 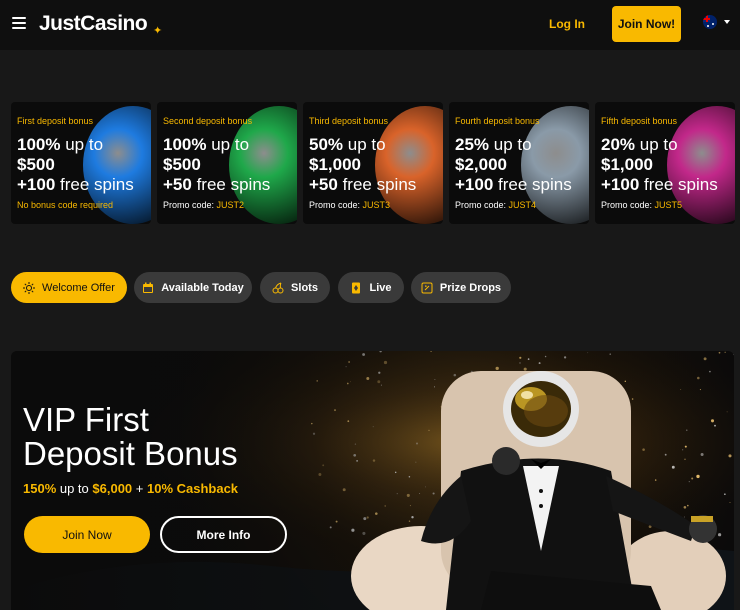 What do you see at coordinates (376, 205) in the screenshot?
I see `promo-code: JUST3` at bounding box center [376, 205].